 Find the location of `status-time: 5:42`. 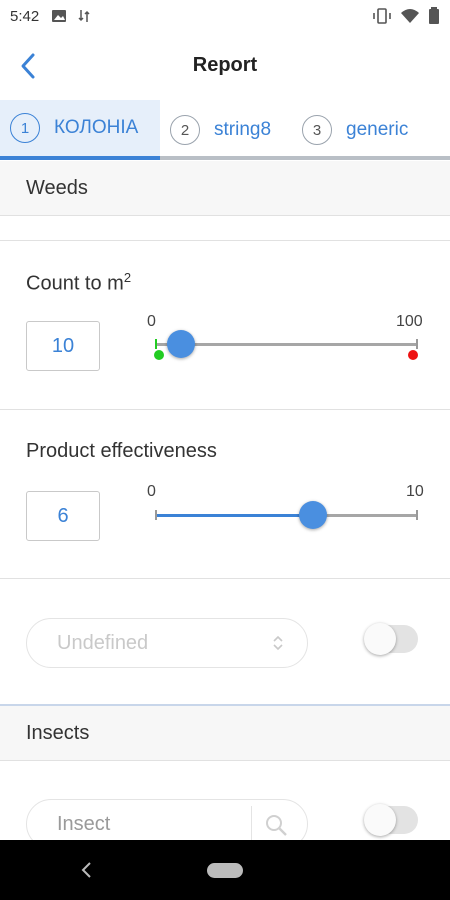

status-time: 5:42 is located at coordinates (25, 16).